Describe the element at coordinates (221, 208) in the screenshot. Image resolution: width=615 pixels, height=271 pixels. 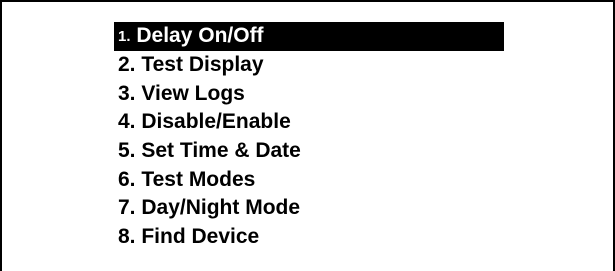
I see `menu-item-label: Day/Night Mode` at that location.